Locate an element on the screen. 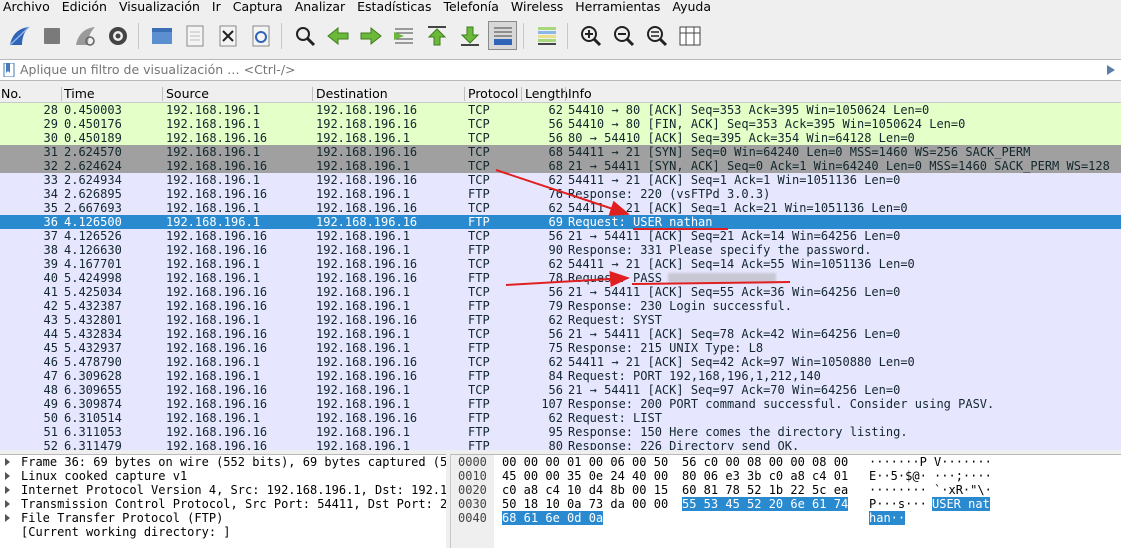 Image resolution: width=1121 pixels, height=548 pixels. menu-9: Herramientas is located at coordinates (617, 7).